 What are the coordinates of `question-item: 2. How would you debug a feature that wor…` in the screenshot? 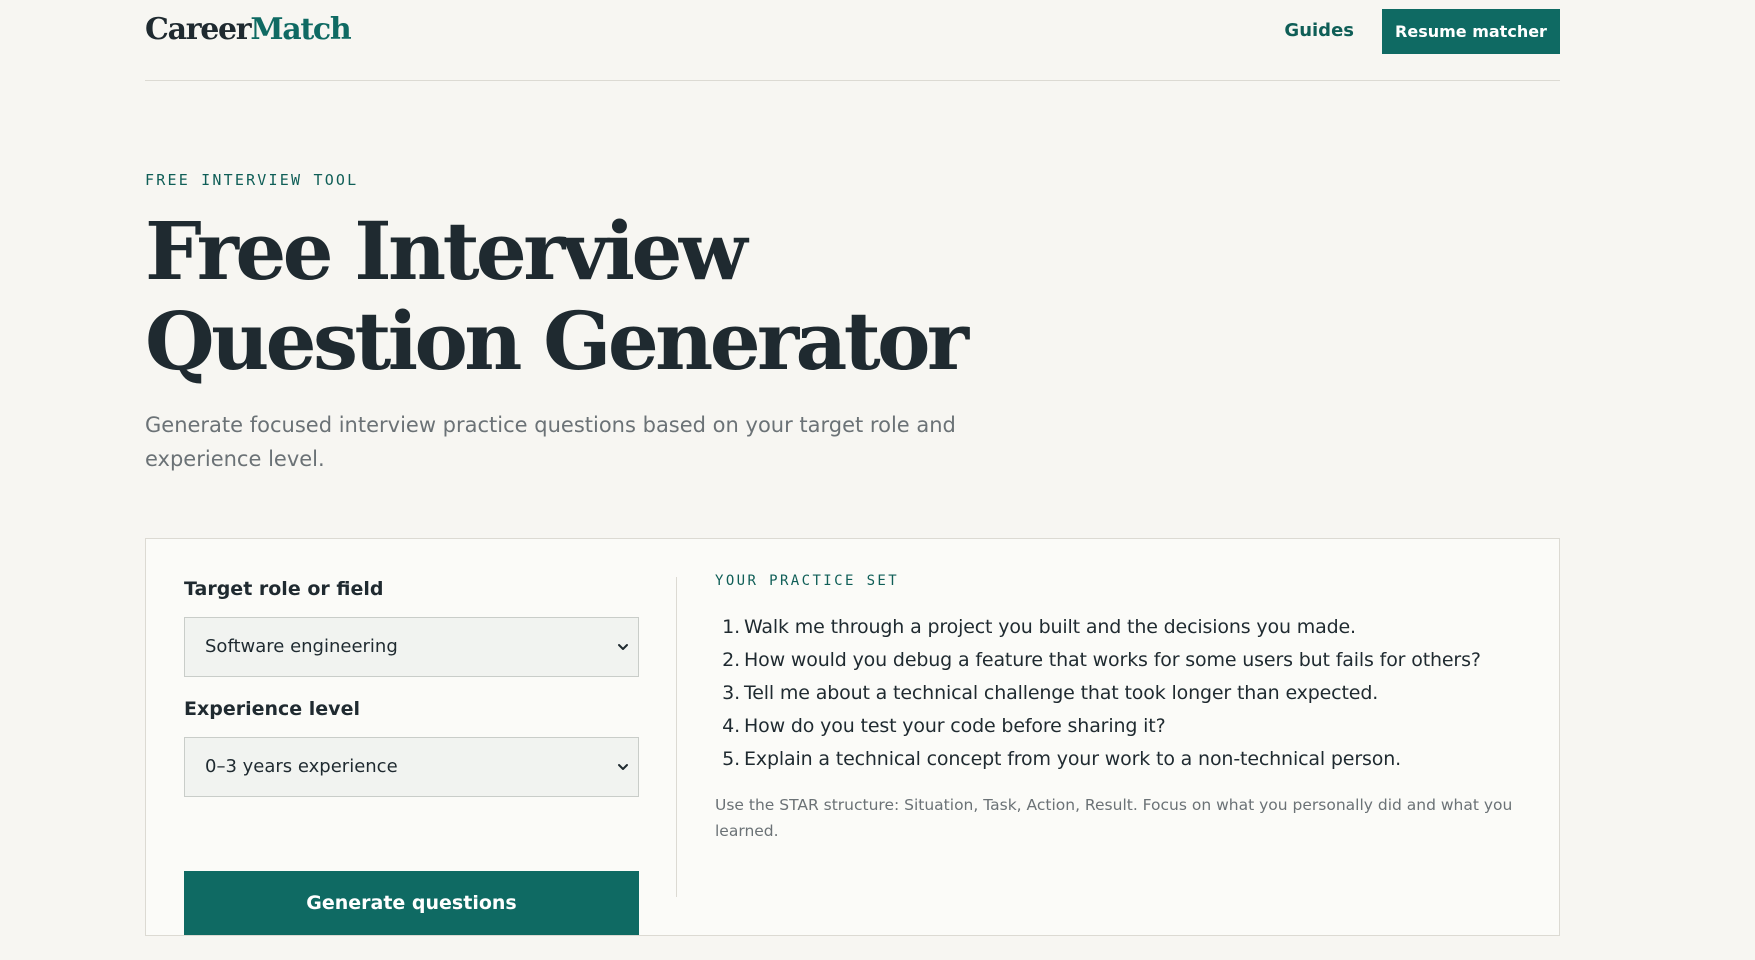 It's located at (1115, 660).